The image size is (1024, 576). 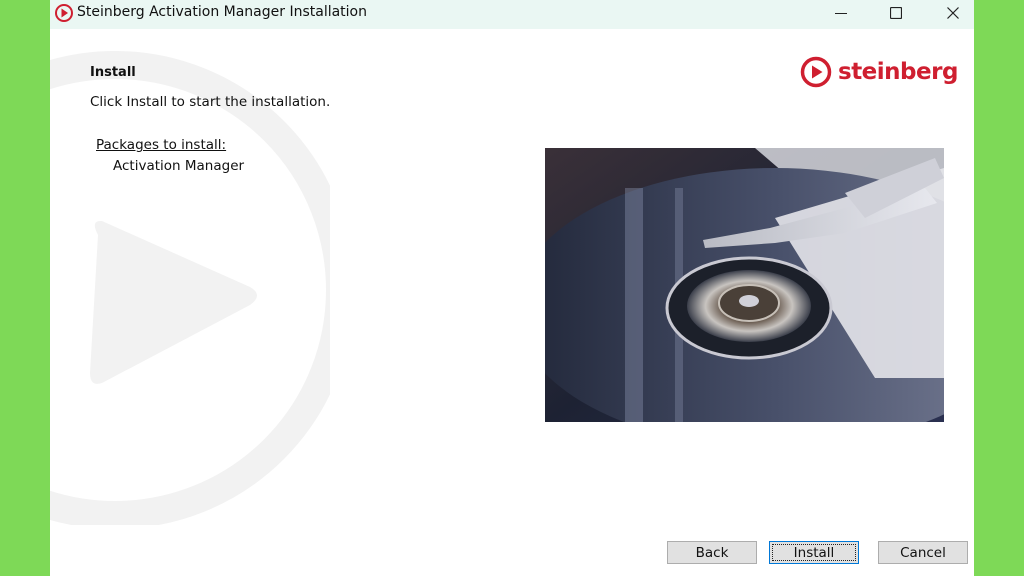 I want to click on maximize-button, so click(x=896, y=12).